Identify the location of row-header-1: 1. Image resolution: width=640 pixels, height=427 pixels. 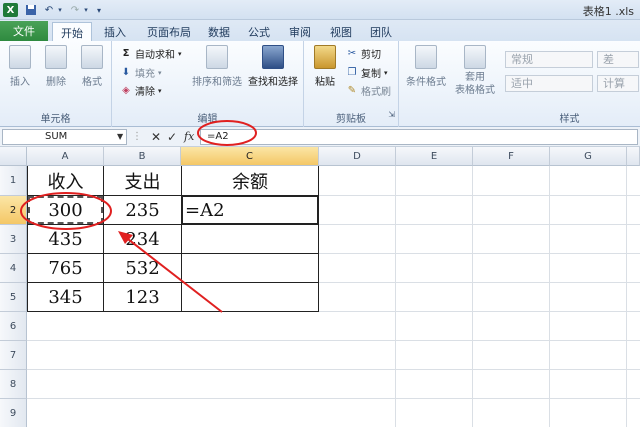
(13, 181).